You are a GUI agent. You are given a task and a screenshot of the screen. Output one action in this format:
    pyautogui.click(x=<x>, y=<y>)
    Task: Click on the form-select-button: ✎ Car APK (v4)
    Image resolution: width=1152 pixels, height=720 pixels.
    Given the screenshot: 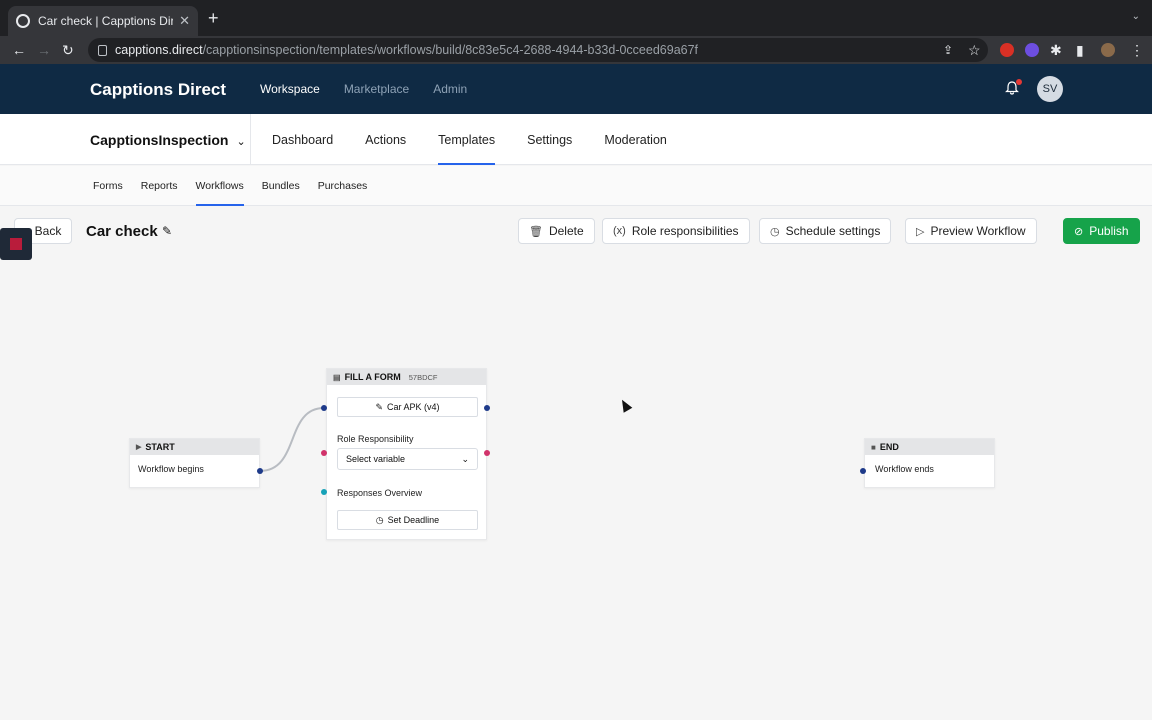 What is the action you would take?
    pyautogui.click(x=407, y=407)
    